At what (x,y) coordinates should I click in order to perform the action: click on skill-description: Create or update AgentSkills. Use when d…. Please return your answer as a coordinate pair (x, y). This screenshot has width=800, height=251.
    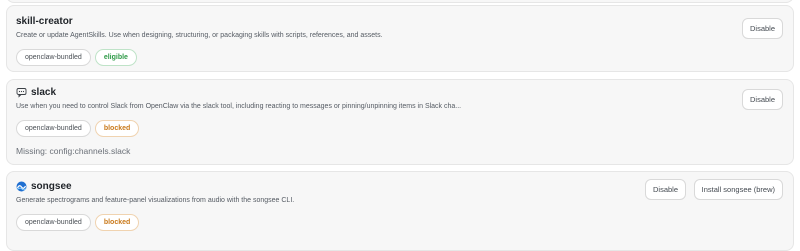
    Looking at the image, I should click on (199, 35).